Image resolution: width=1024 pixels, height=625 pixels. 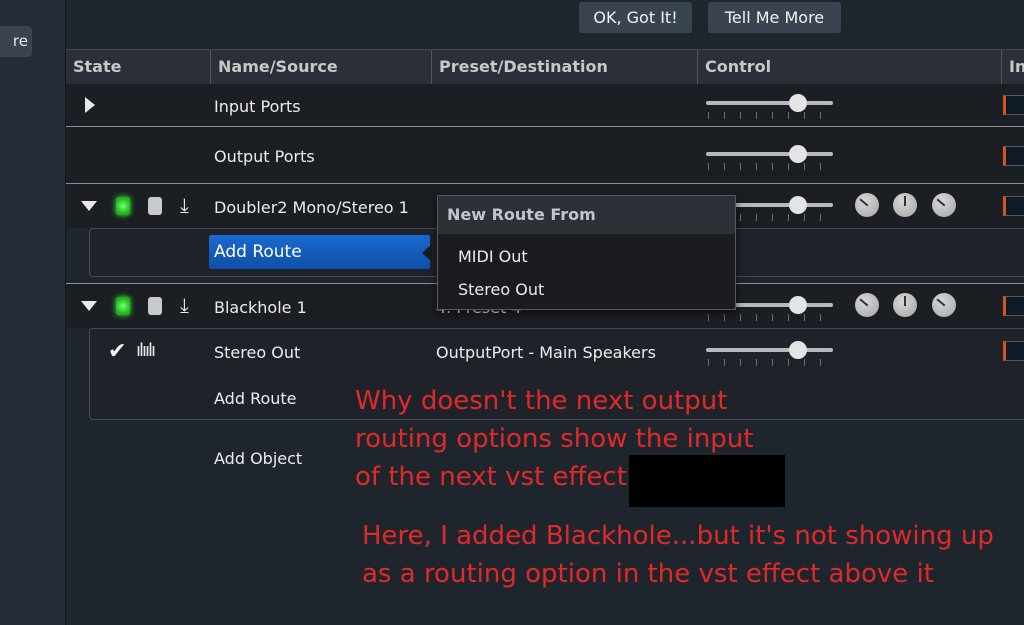 What do you see at coordinates (311, 207) in the screenshot?
I see `row-label-doubler: Doubler2 Mono/Stereo 1` at bounding box center [311, 207].